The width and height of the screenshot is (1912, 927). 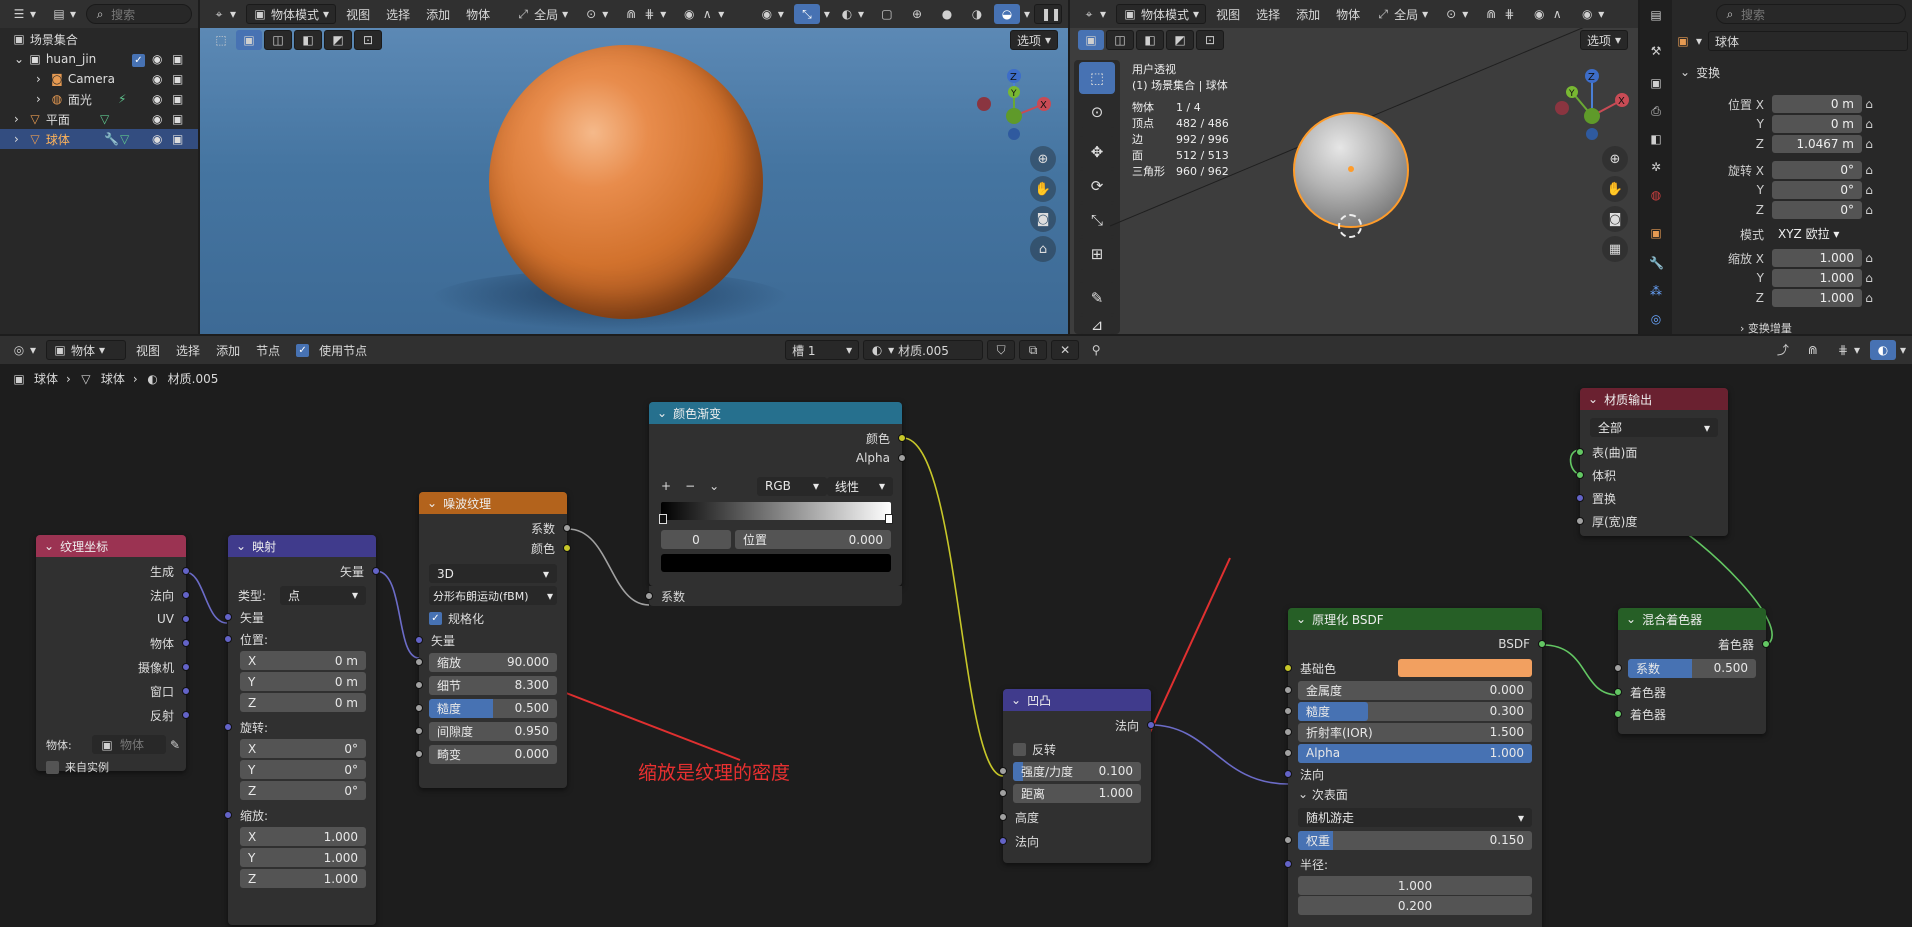 What do you see at coordinates (1003, 817) in the screenshot?
I see `height-socket` at bounding box center [1003, 817].